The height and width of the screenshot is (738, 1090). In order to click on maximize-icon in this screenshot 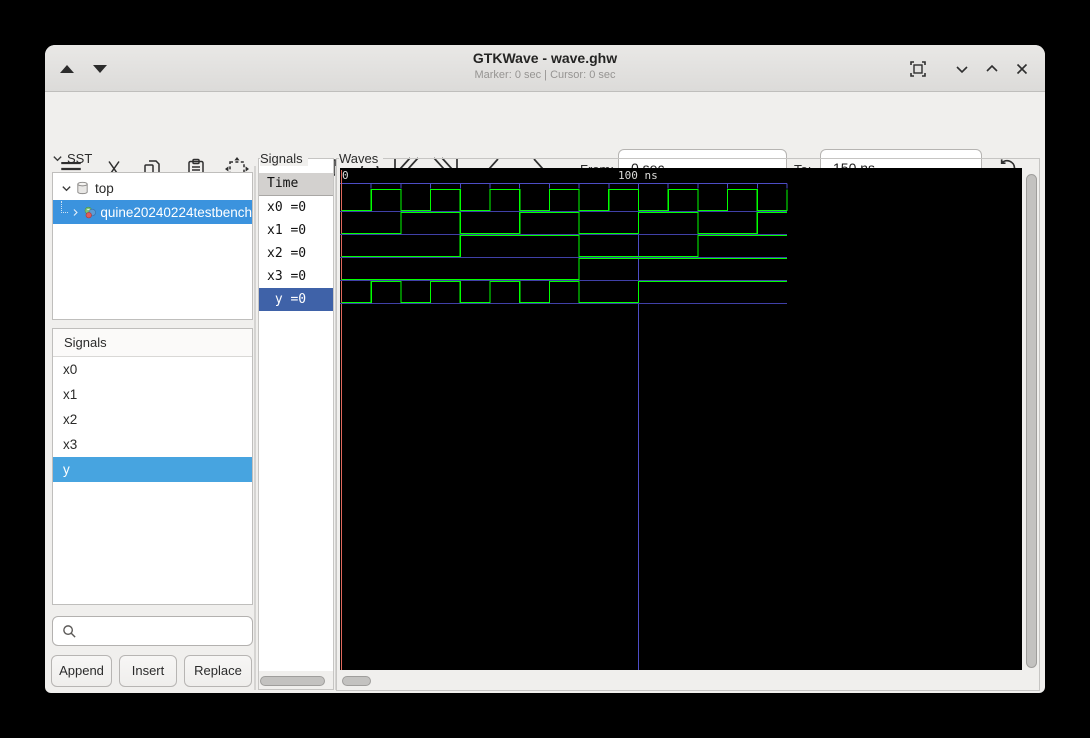, I will do `click(992, 69)`.